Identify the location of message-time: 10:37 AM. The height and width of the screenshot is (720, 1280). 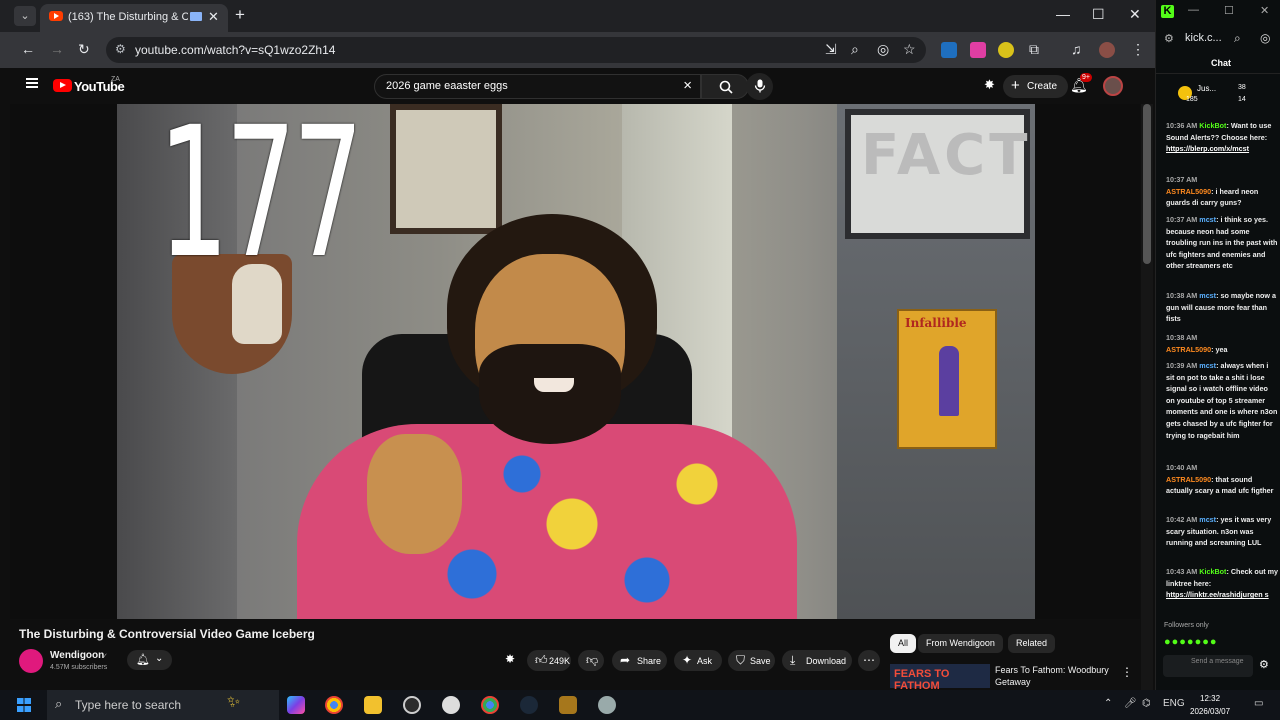
(1182, 219).